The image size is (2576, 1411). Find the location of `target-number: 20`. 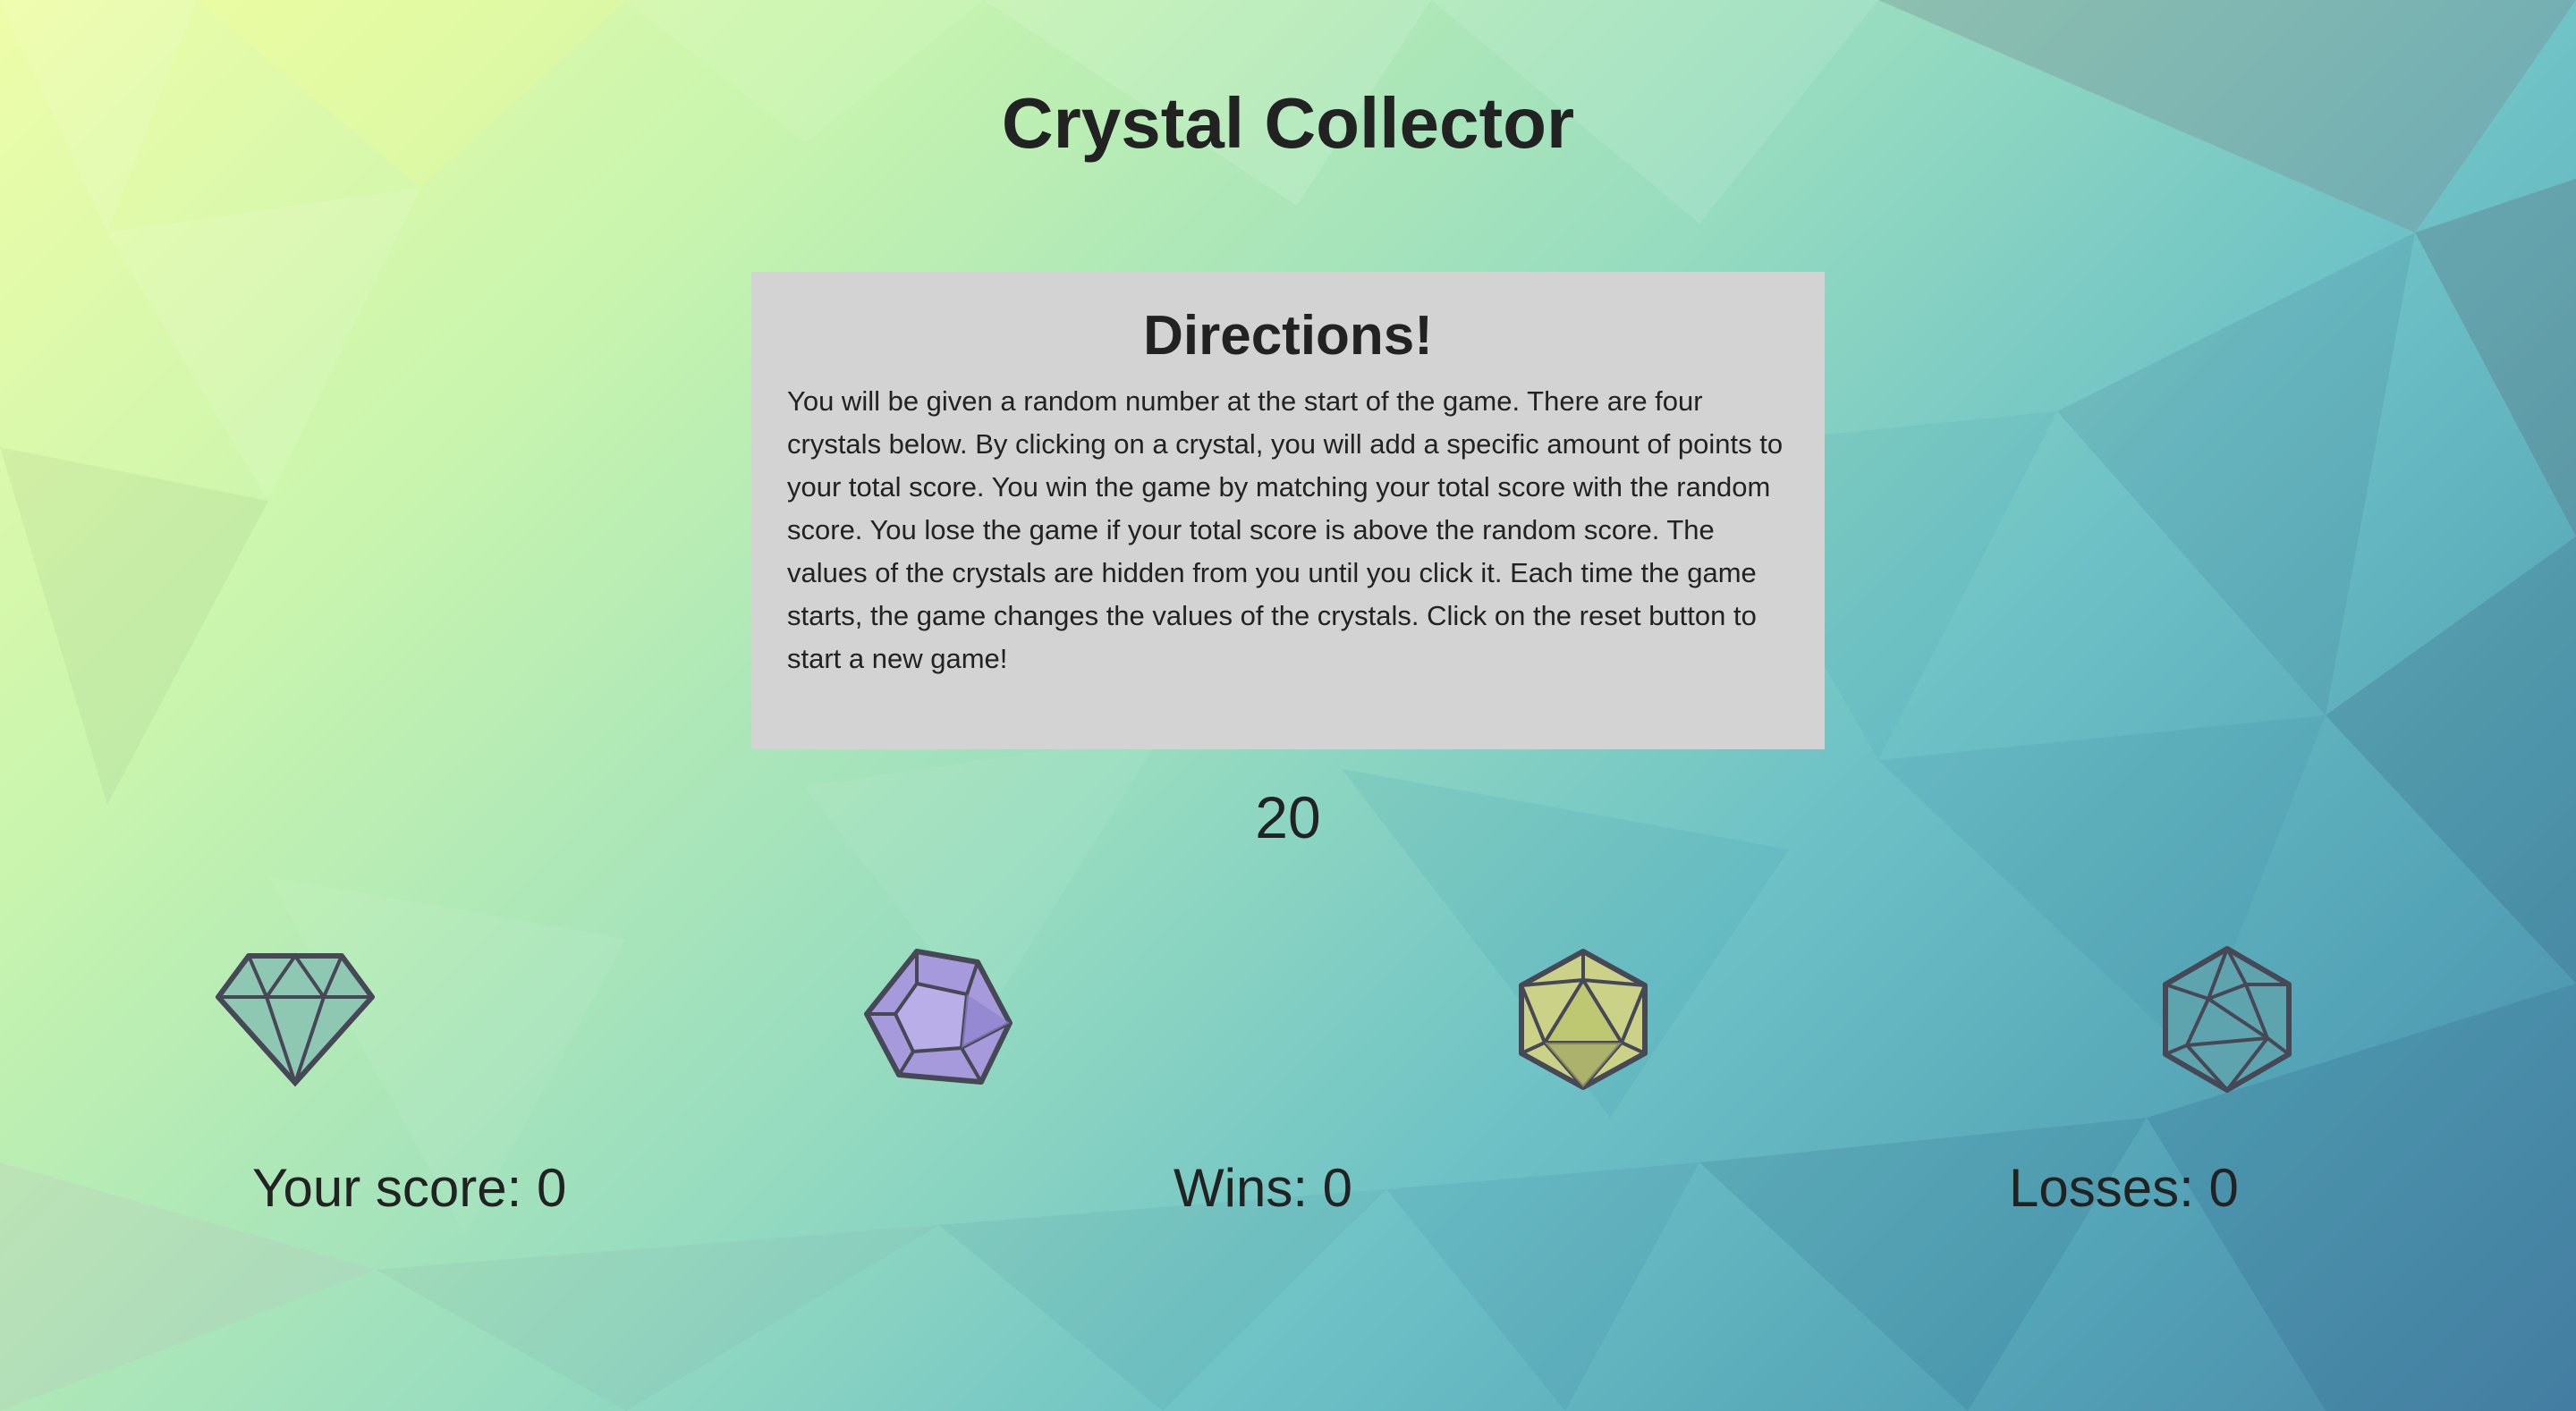

target-number: 20 is located at coordinates (1288, 817).